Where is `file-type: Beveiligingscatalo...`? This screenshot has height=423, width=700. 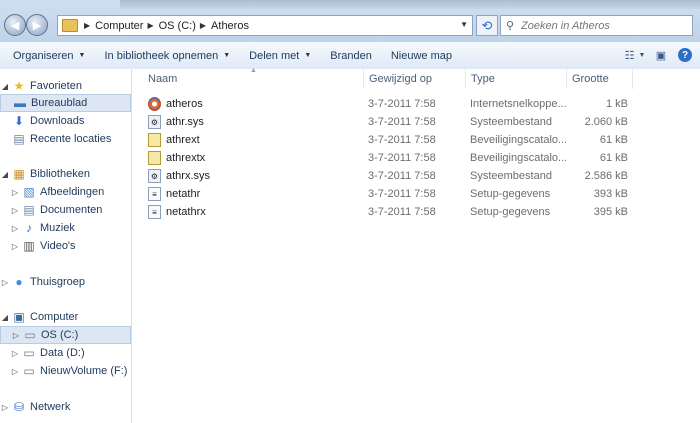 file-type: Beveiligingscatalo... is located at coordinates (518, 140).